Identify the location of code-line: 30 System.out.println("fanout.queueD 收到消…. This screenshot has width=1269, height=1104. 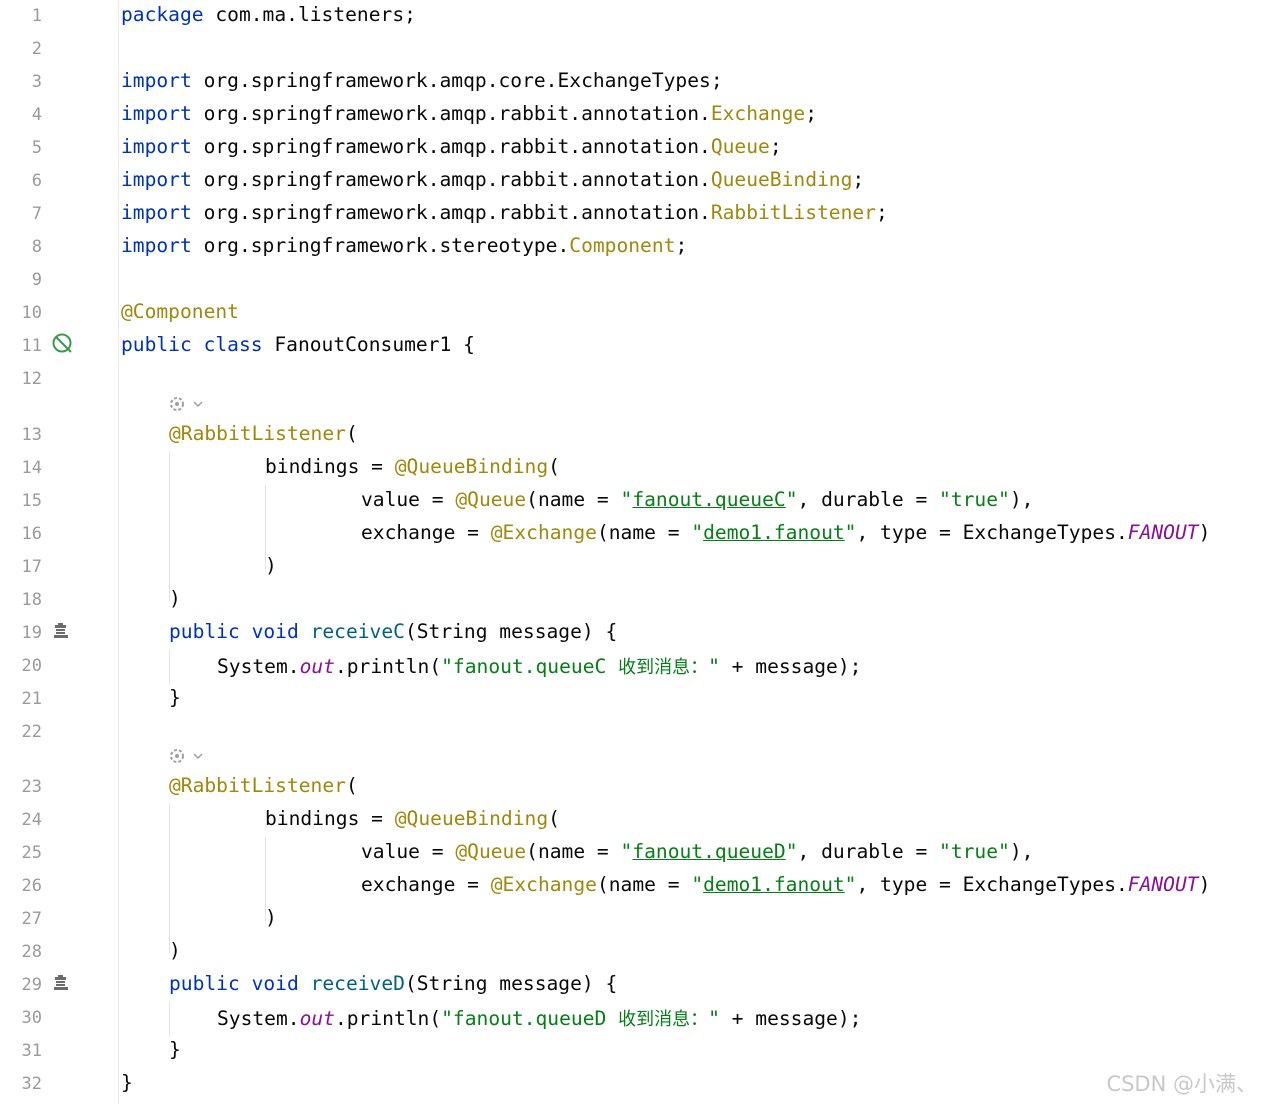
(634, 1018).